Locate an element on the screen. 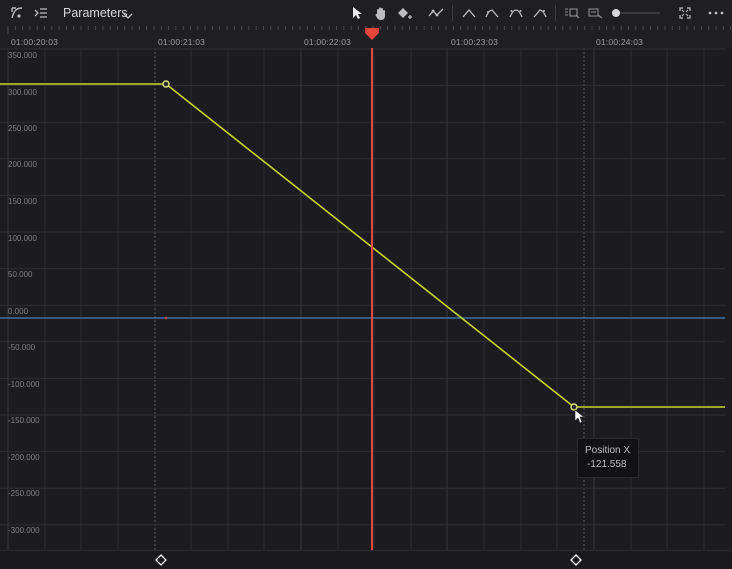 The image size is (732, 569). tooltip-value: -121.558 is located at coordinates (607, 464).